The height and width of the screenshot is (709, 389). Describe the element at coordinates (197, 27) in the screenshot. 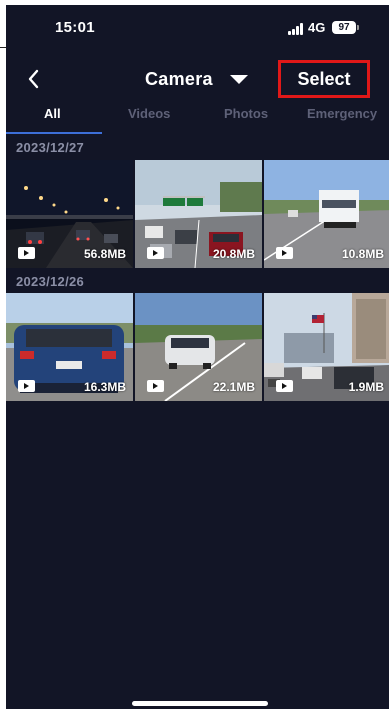

I see `status-bar: 15:01 4G 97` at that location.